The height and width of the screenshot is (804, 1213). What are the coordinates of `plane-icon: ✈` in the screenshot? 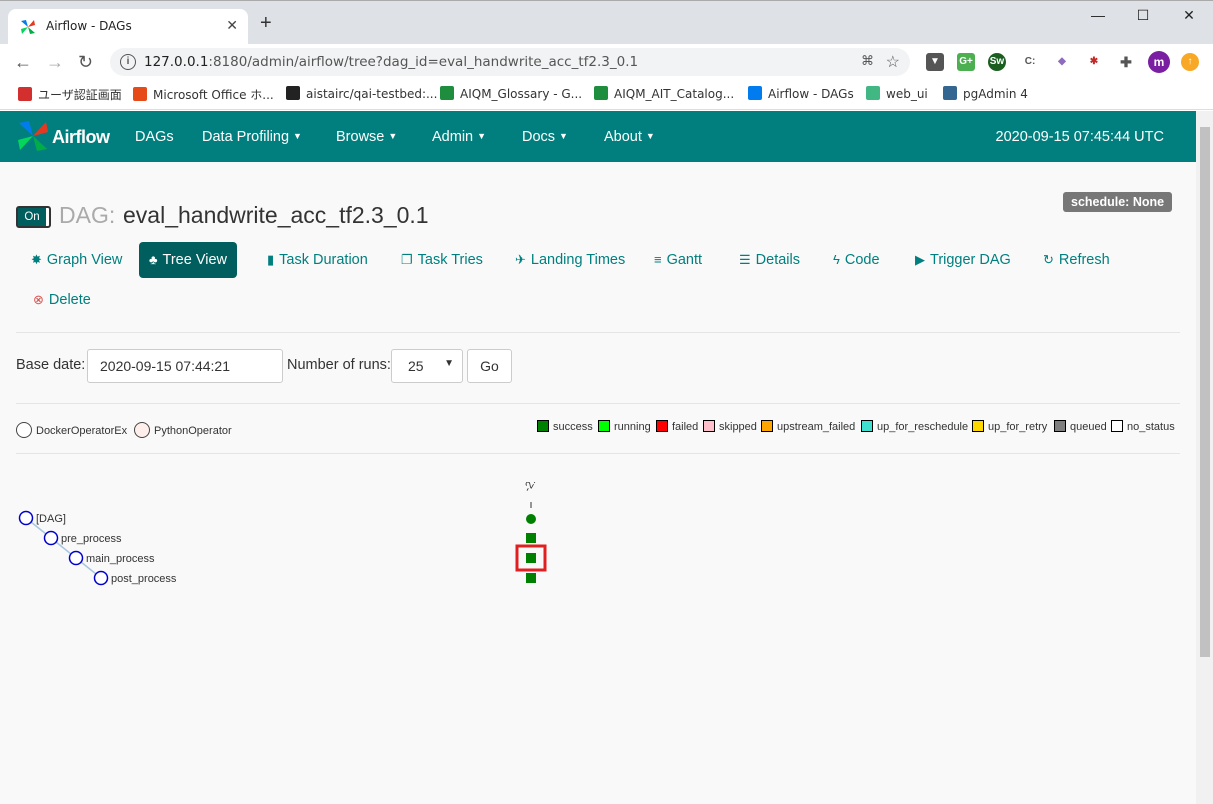 It's located at (520, 259).